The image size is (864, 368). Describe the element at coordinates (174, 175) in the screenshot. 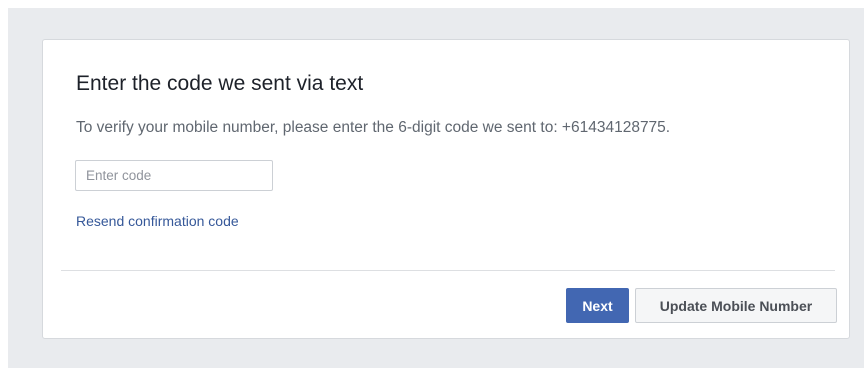

I see `code-input` at that location.